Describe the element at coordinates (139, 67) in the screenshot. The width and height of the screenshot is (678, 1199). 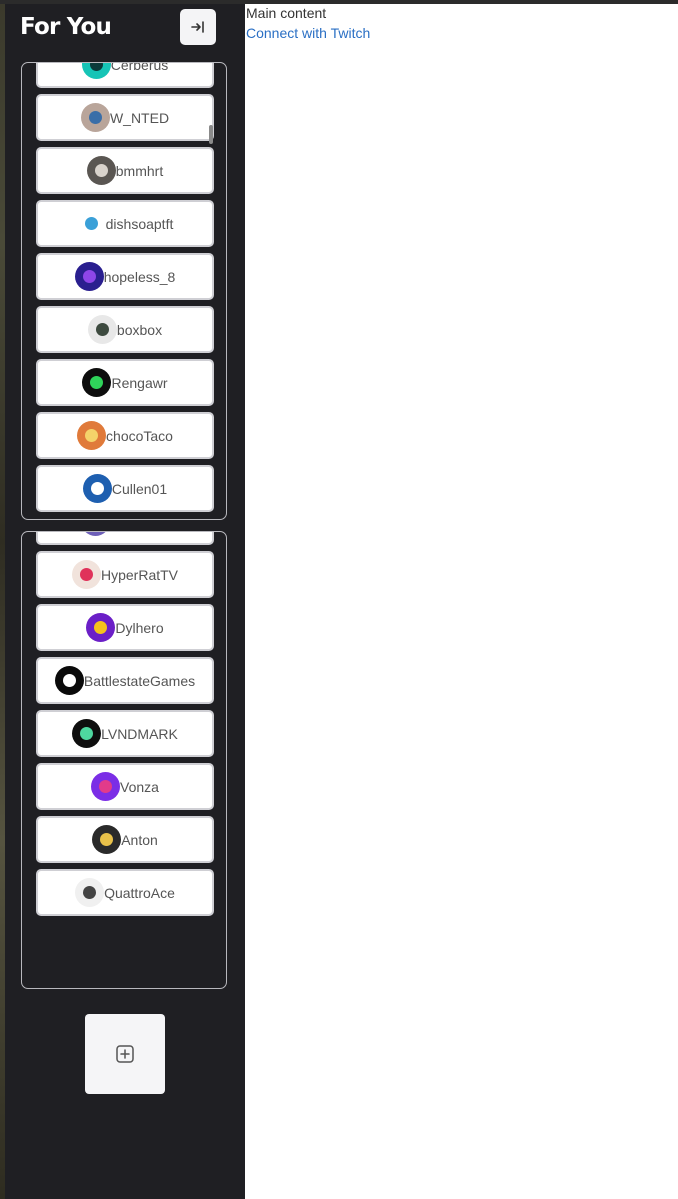
I see `channel-name: Cerberus` at that location.